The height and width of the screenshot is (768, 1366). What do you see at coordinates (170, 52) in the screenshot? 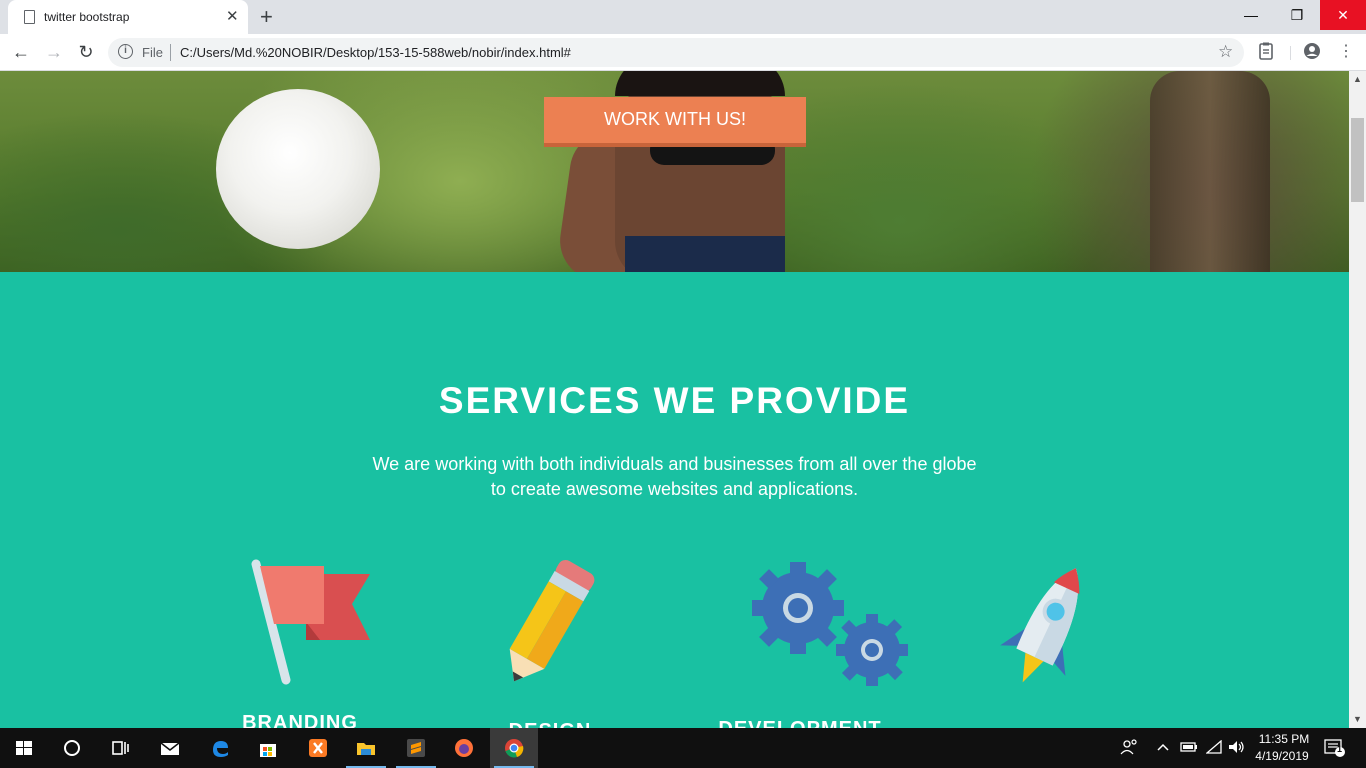
I see `address-separator` at bounding box center [170, 52].